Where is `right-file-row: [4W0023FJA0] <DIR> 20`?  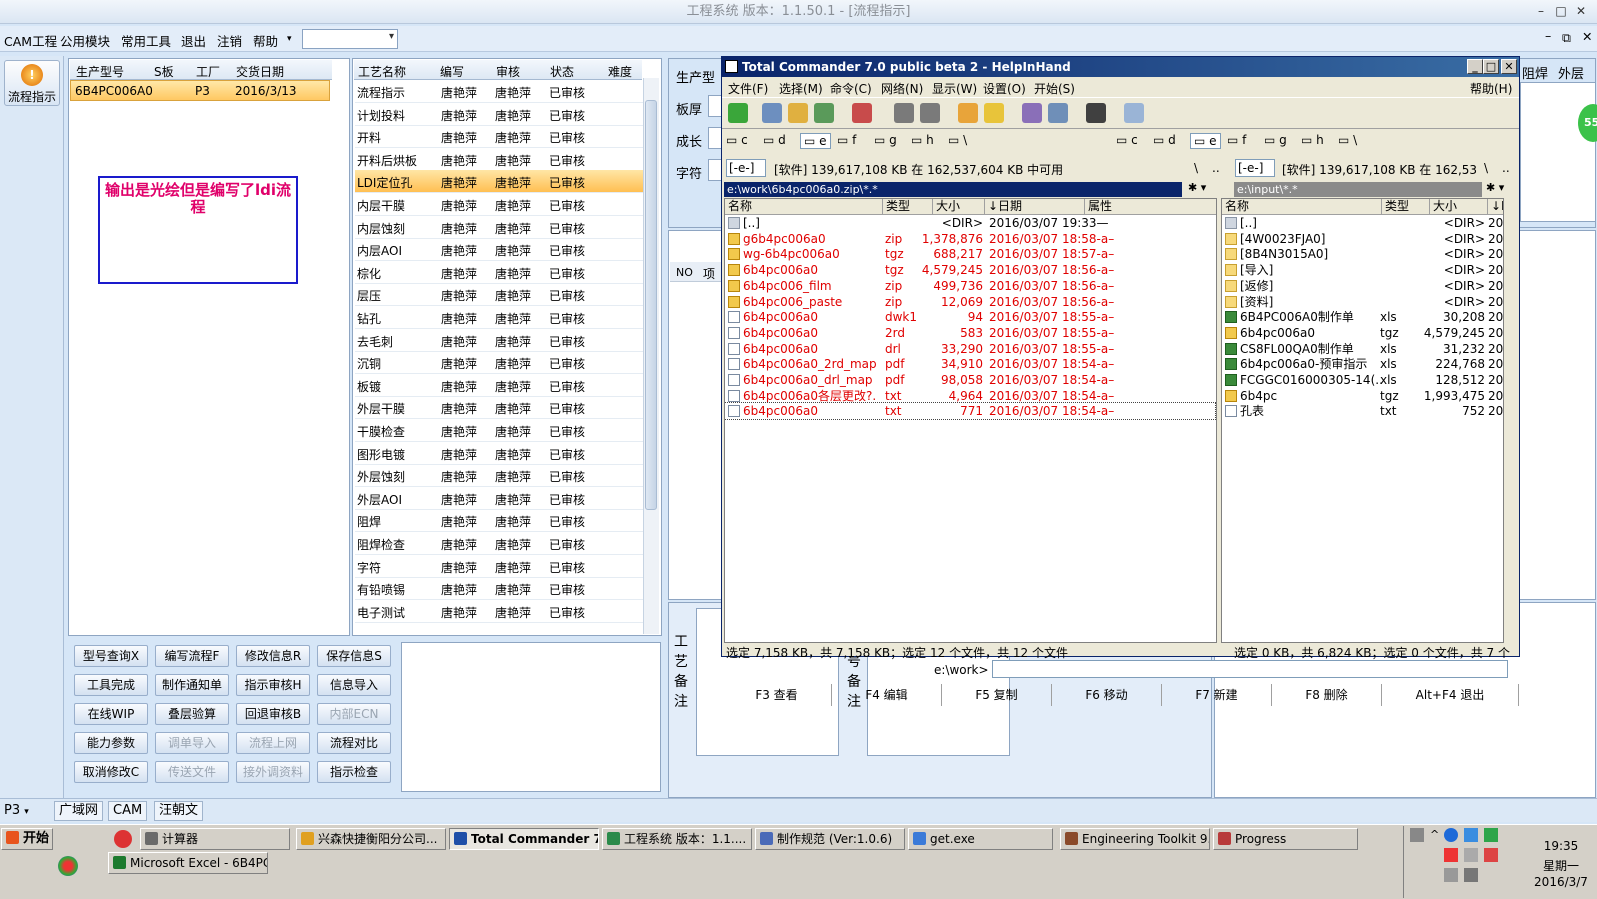 right-file-row: [4W0023FJA0] <DIR> 20 is located at coordinates (1362, 239).